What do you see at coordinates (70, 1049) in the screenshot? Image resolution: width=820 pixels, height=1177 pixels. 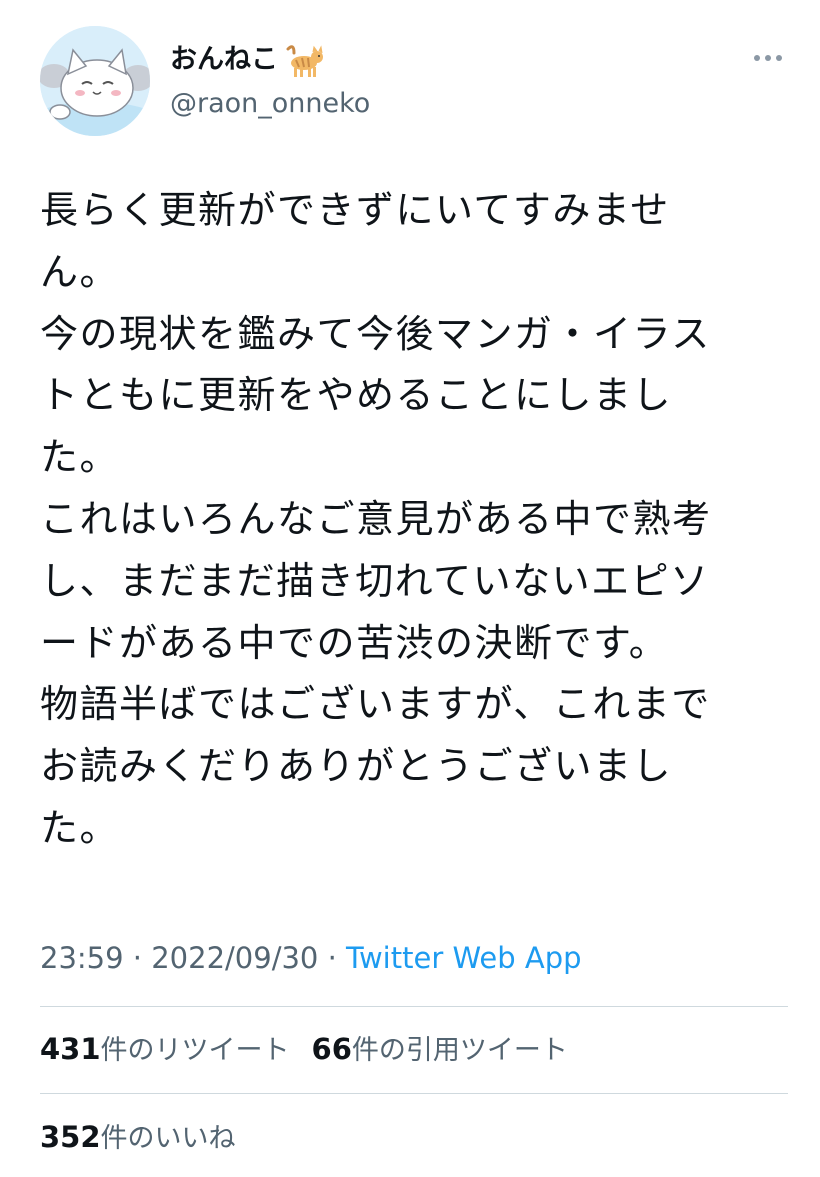 I see `retweets-count: 431` at bounding box center [70, 1049].